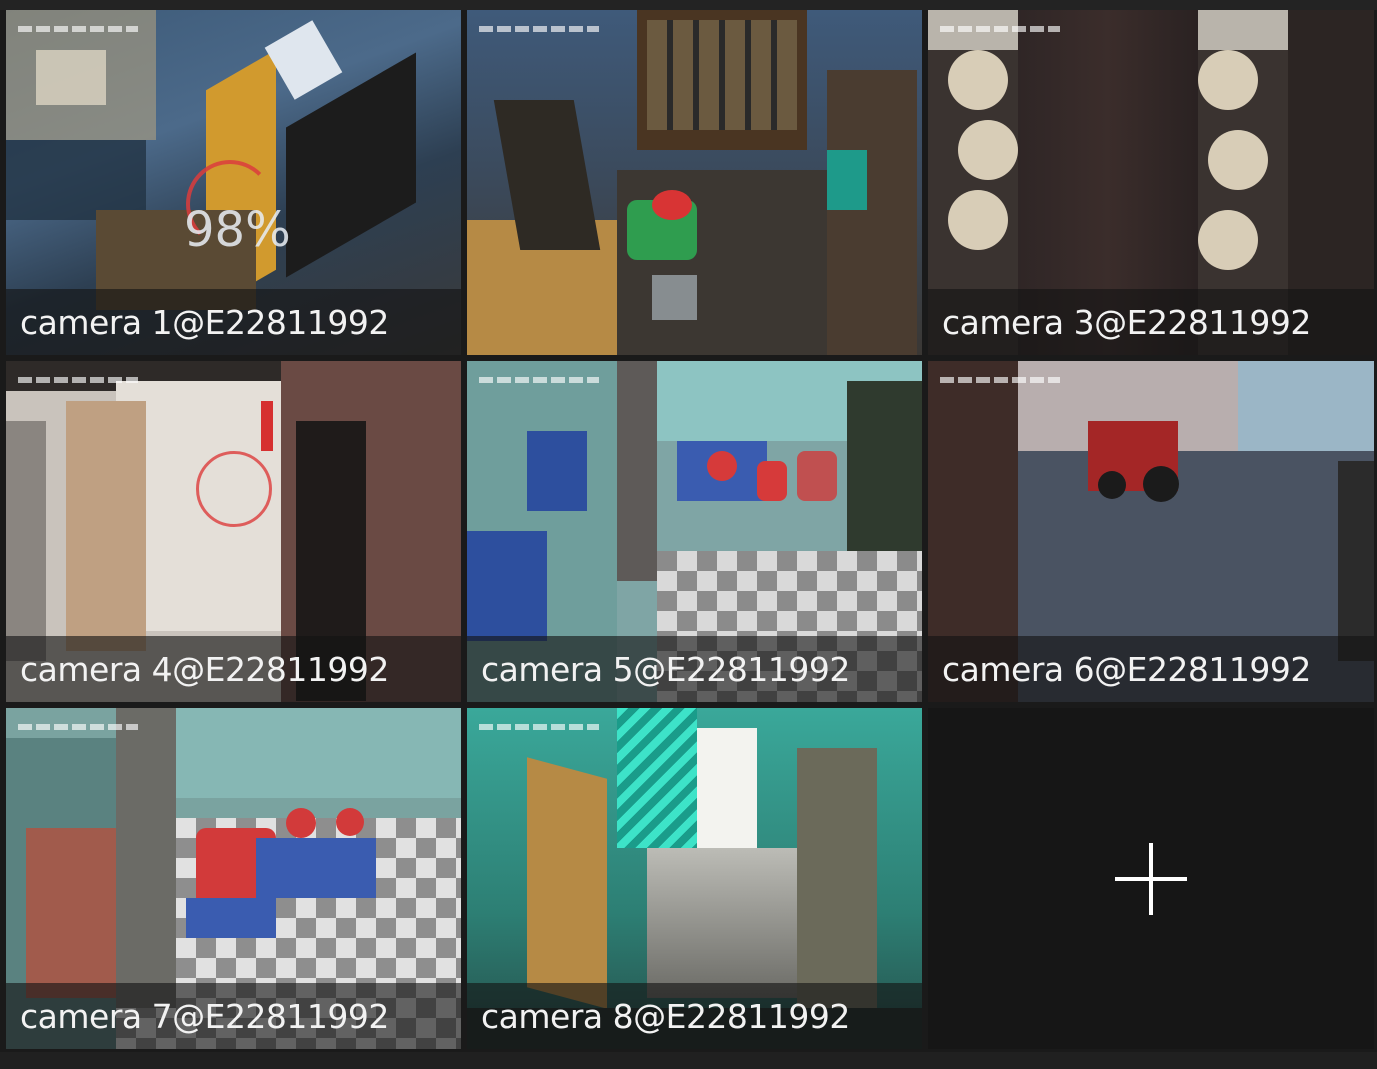  Describe the element at coordinates (694, 878) in the screenshot. I see `camera-tile-8: camera 8@E22811992` at that location.